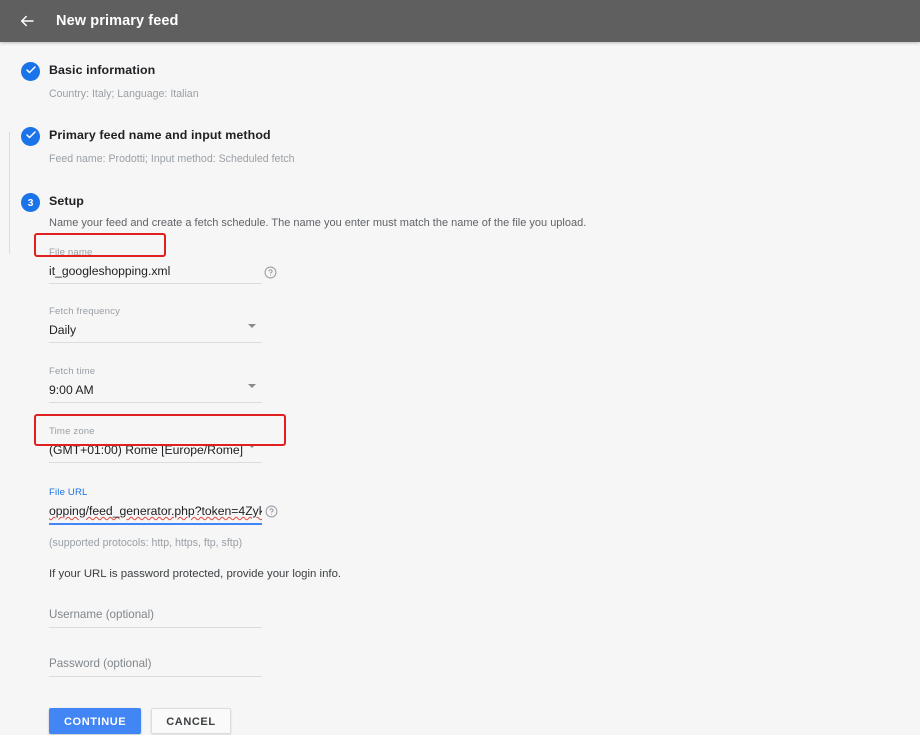 This screenshot has width=920, height=735. I want to click on cancel-button: CANCEL, so click(191, 721).